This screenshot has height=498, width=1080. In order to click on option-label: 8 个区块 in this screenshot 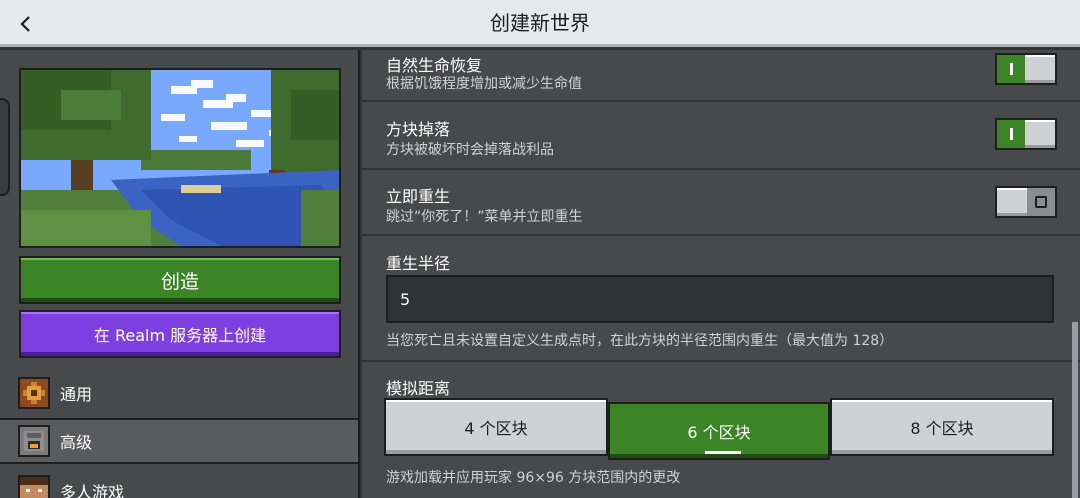, I will do `click(942, 428)`.